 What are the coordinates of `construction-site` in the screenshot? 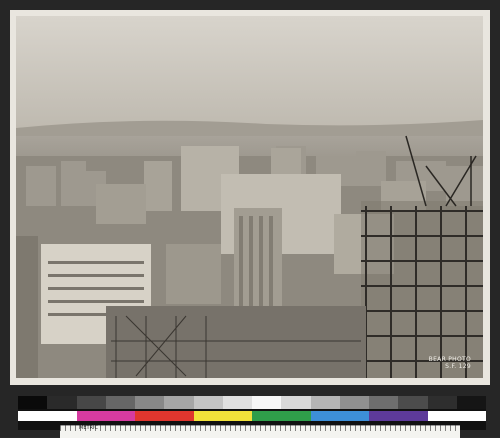 It's located at (422, 289).